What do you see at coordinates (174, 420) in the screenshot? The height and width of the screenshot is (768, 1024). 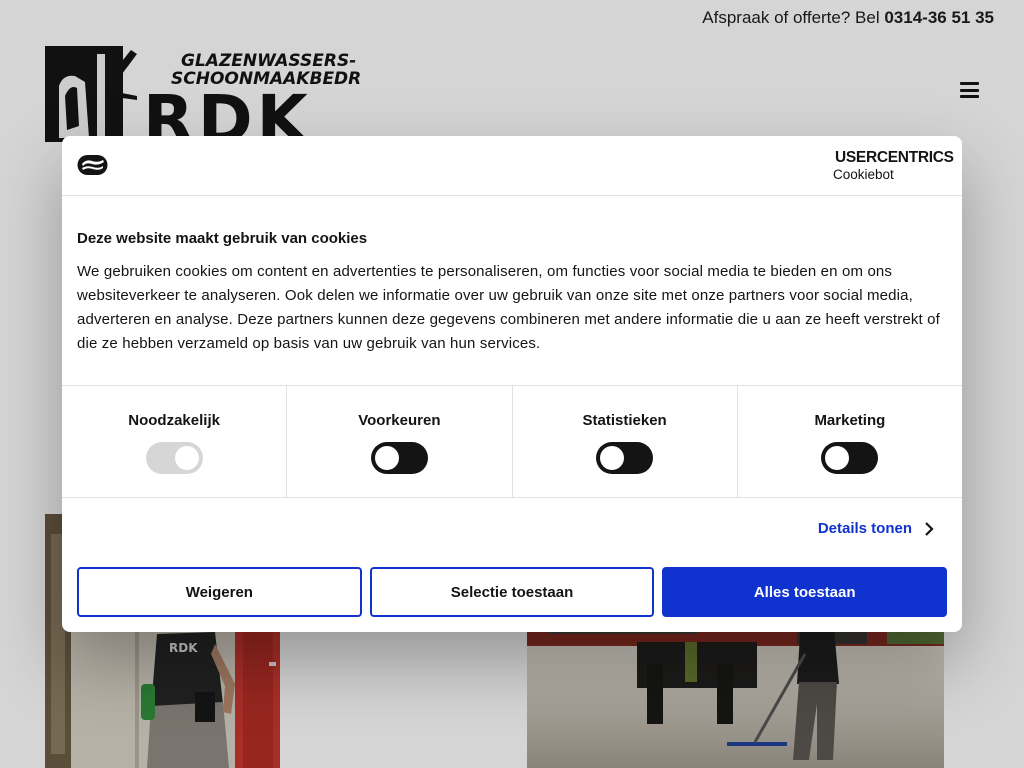 I see `category-label-necessary: Noodzakelijk` at bounding box center [174, 420].